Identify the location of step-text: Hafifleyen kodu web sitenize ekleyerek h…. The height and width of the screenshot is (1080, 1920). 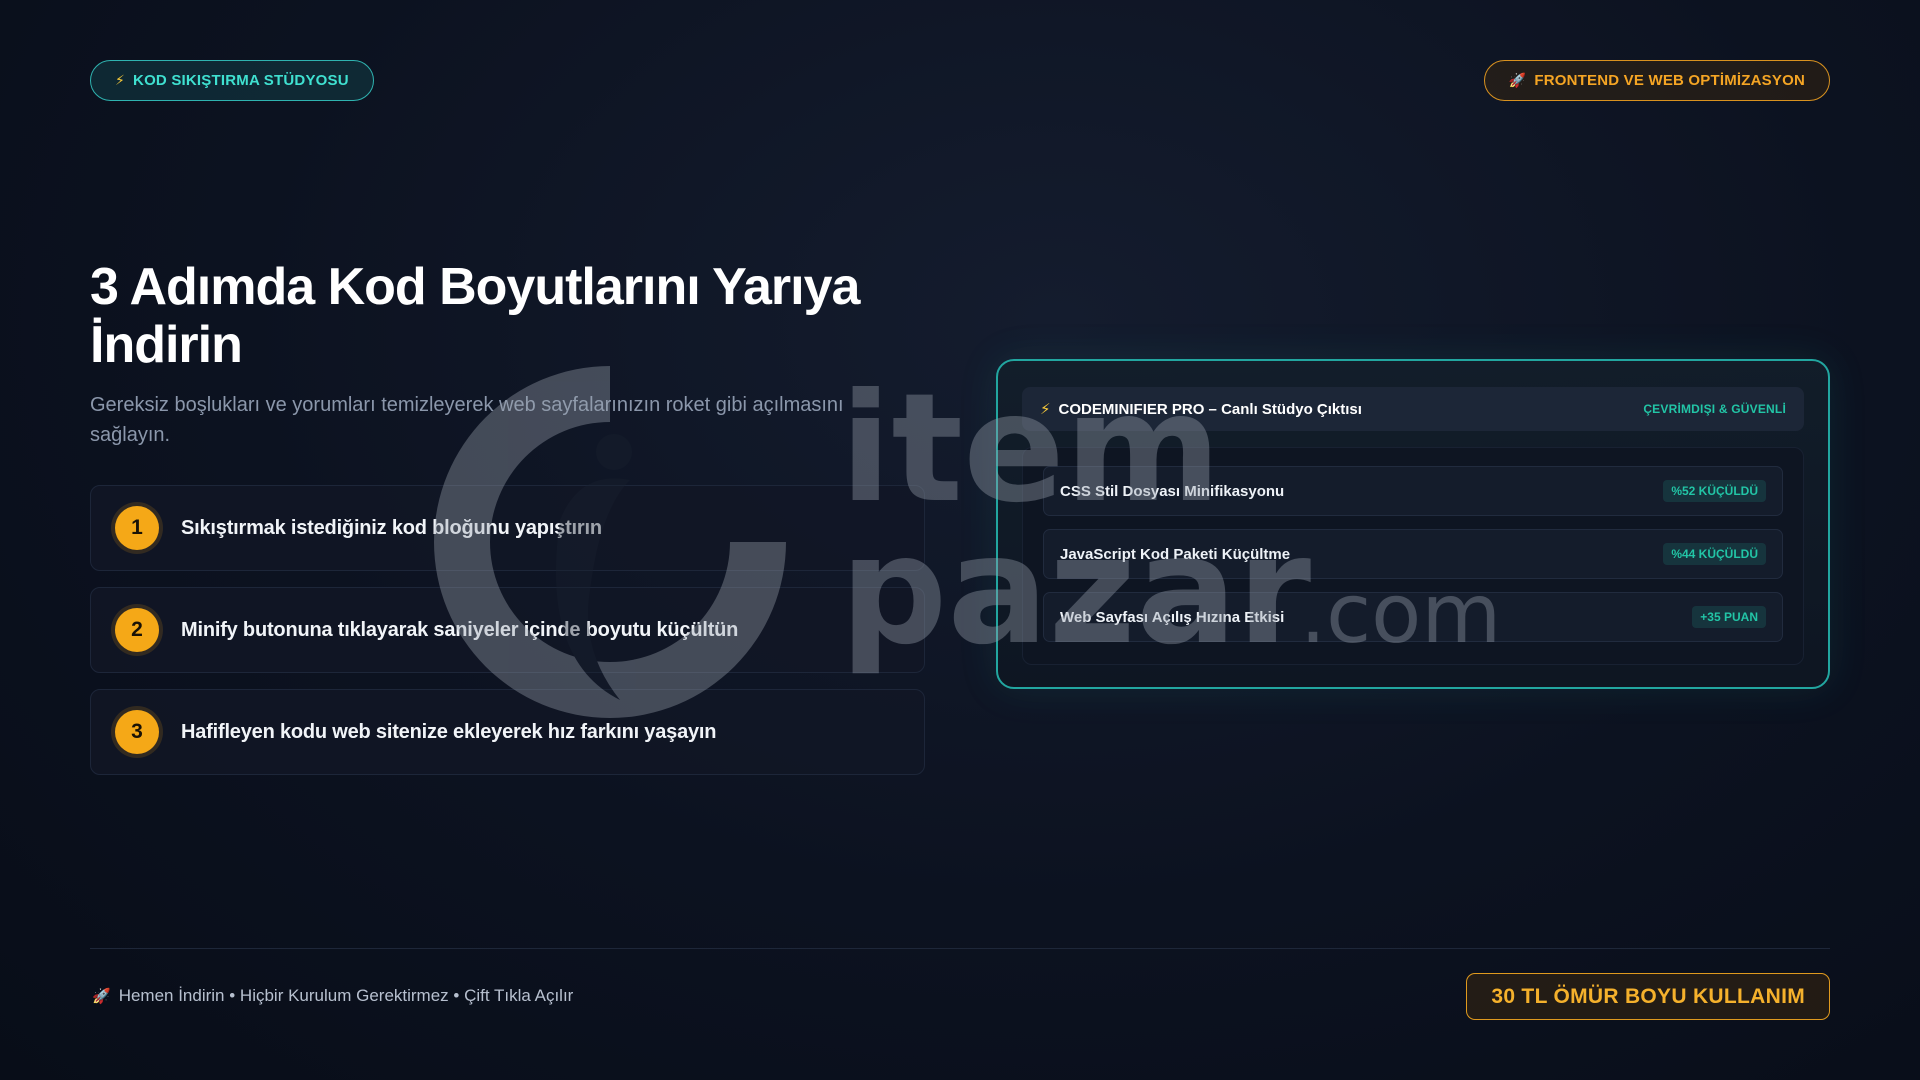
(449, 731).